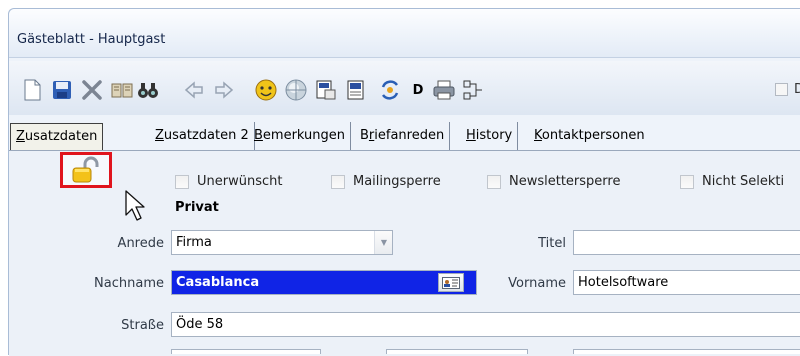  Describe the element at coordinates (92, 90) in the screenshot. I see `delete-icon` at that location.